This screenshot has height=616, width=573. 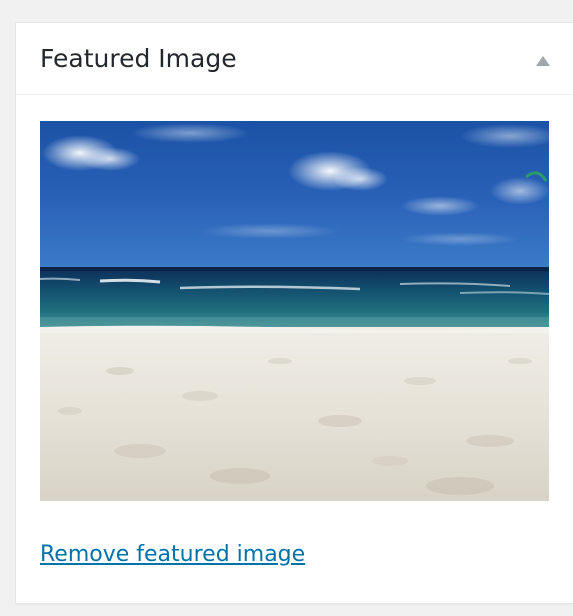 I want to click on arrow-up-icon, so click(x=543, y=61).